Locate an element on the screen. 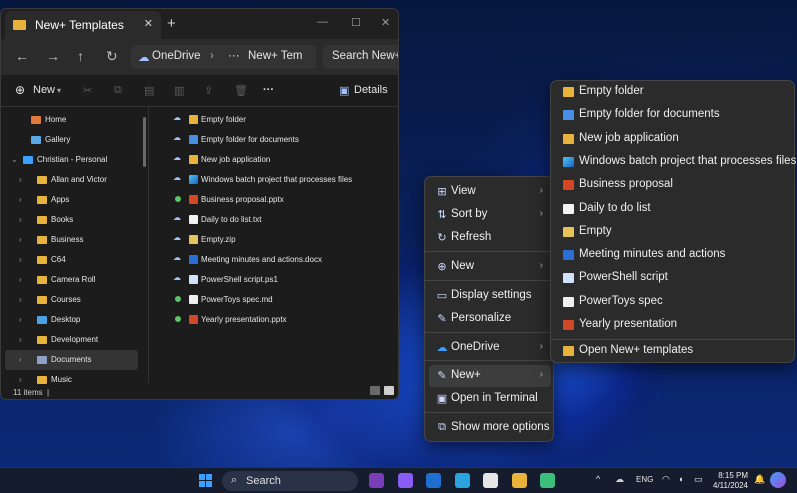  copilot-icon is located at coordinates (778, 480).